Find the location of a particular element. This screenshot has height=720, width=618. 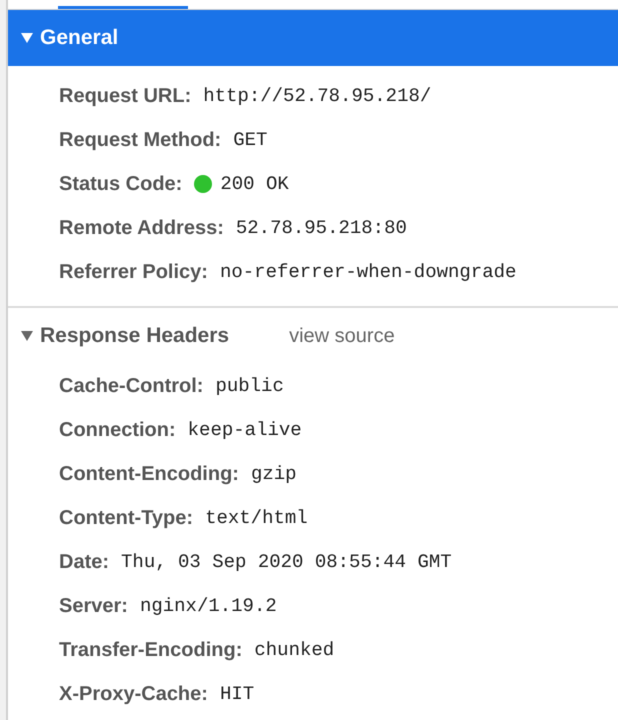

header-value: http://52.78.95.218/ is located at coordinates (317, 96).